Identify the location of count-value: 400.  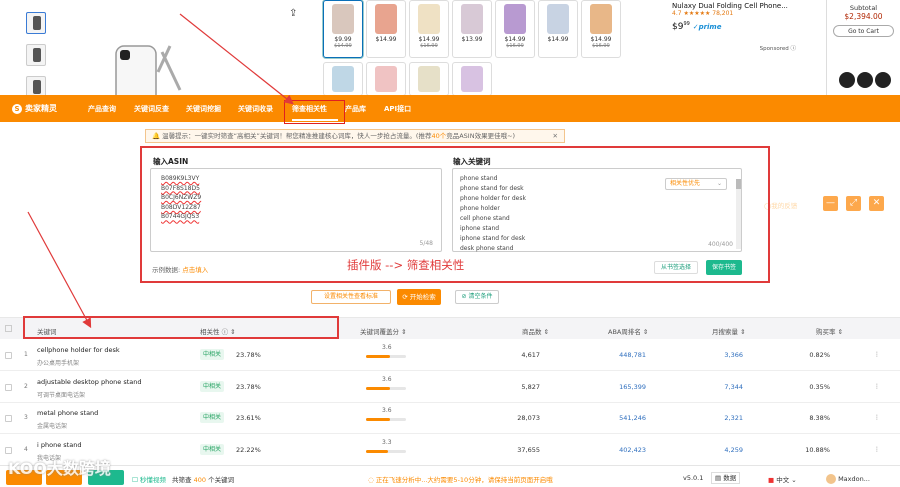
(199, 480).